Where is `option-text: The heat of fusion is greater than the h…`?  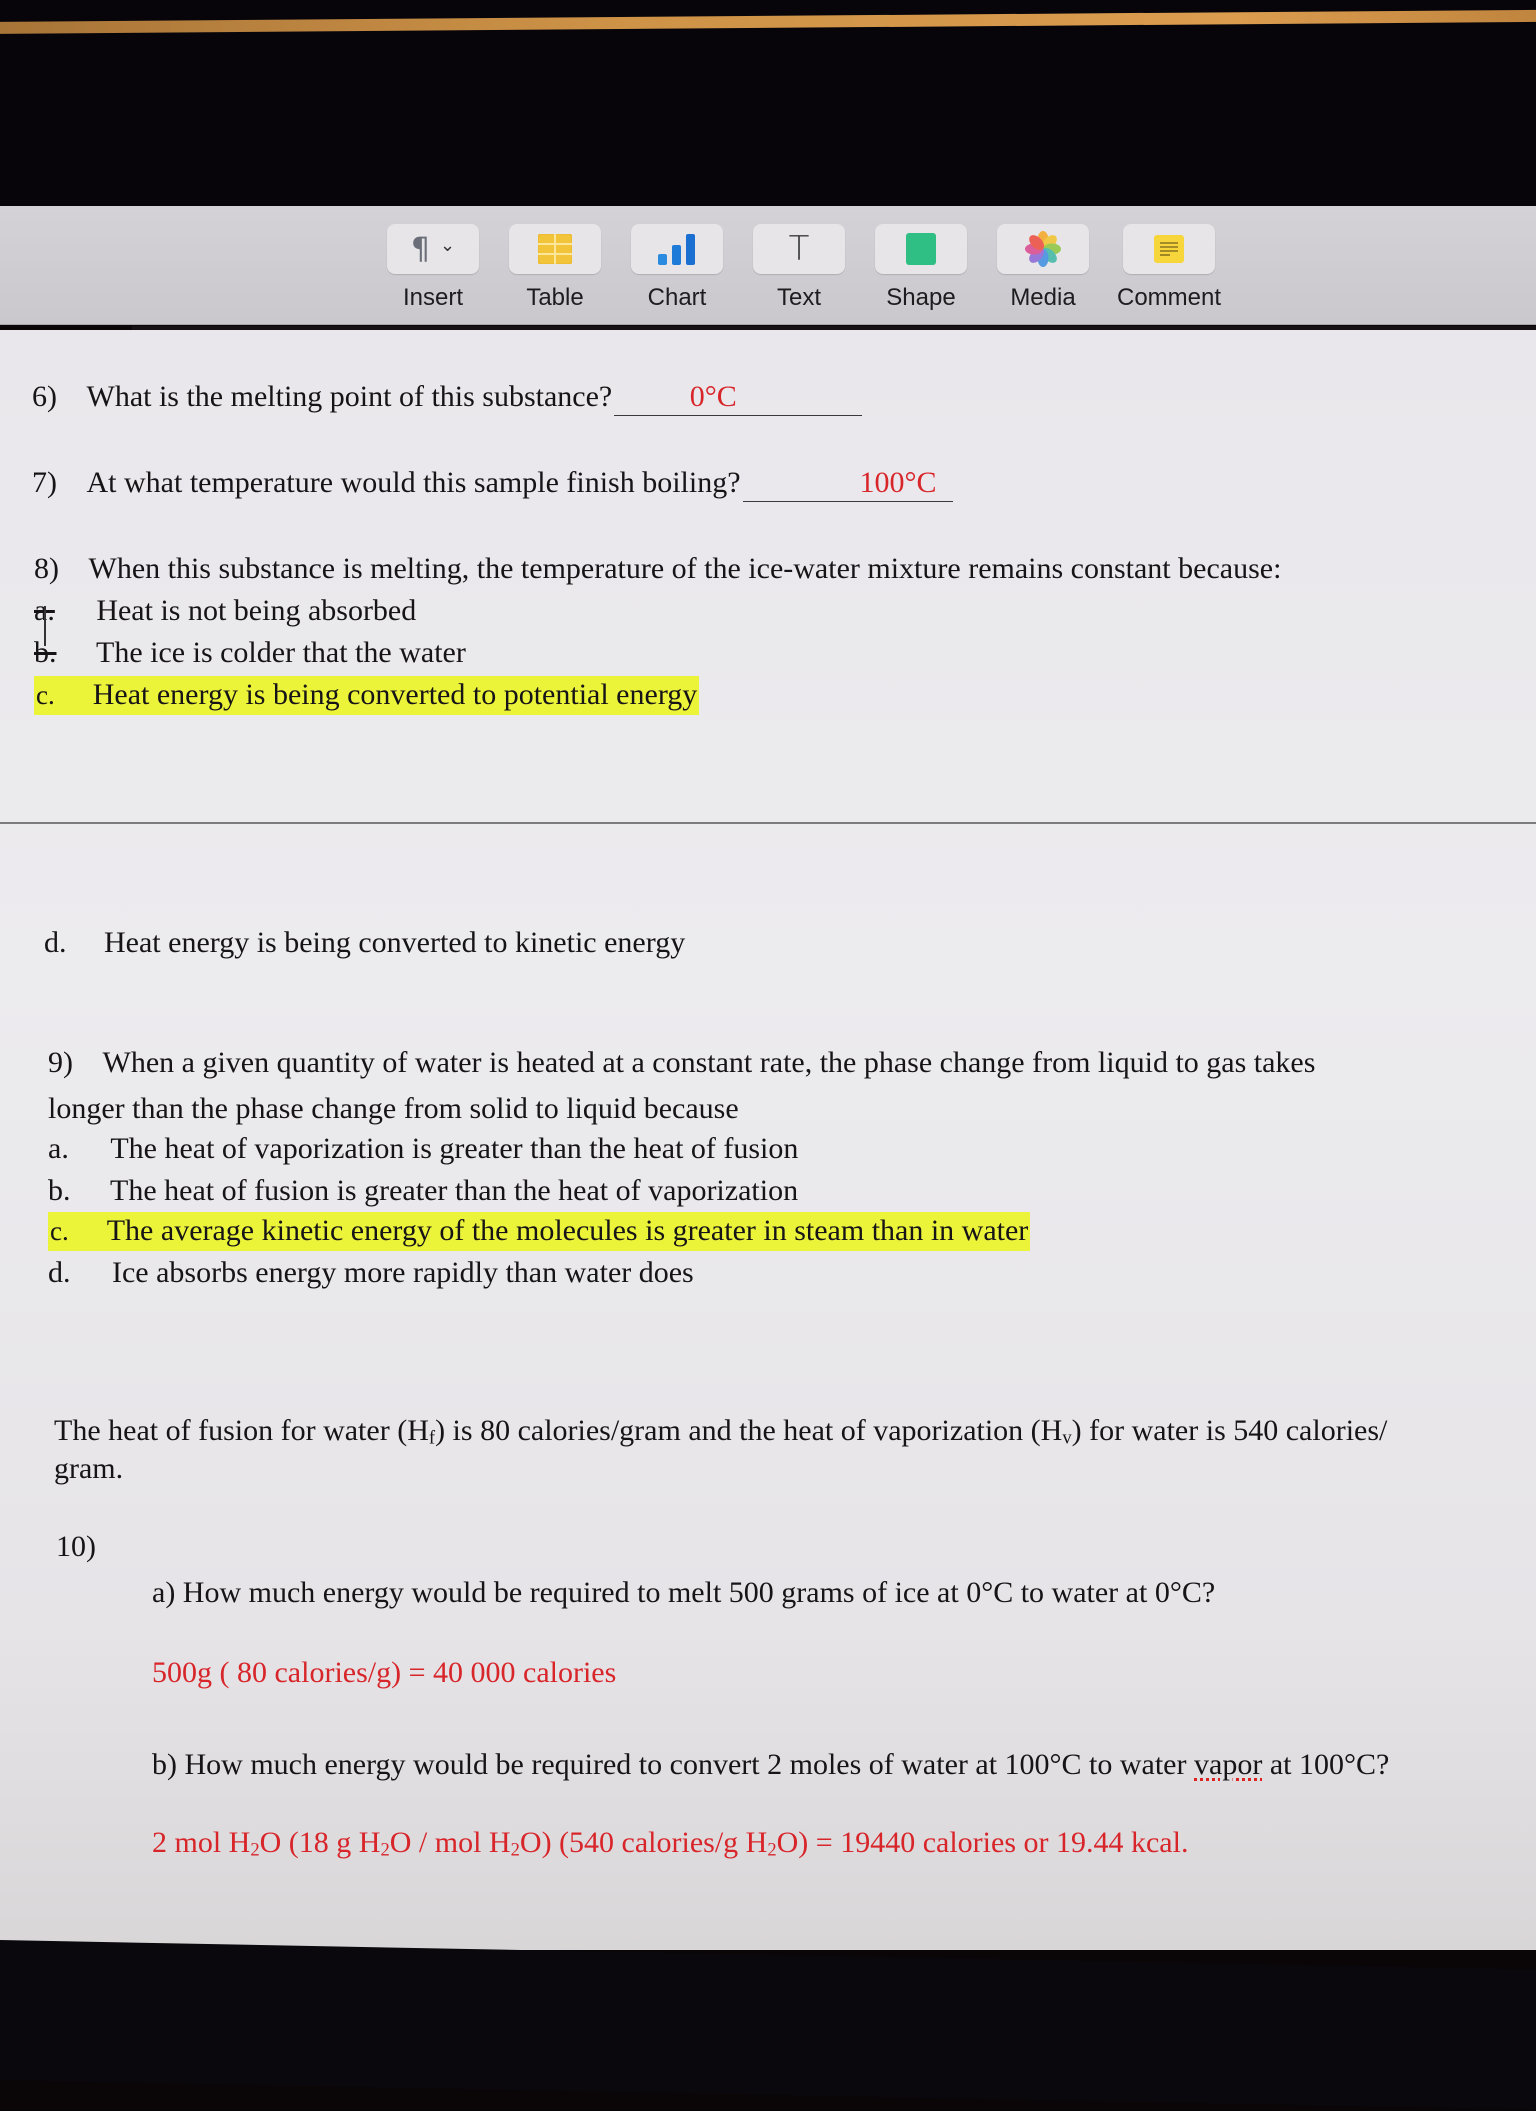 option-text: The heat of fusion is greater than the h… is located at coordinates (454, 1190).